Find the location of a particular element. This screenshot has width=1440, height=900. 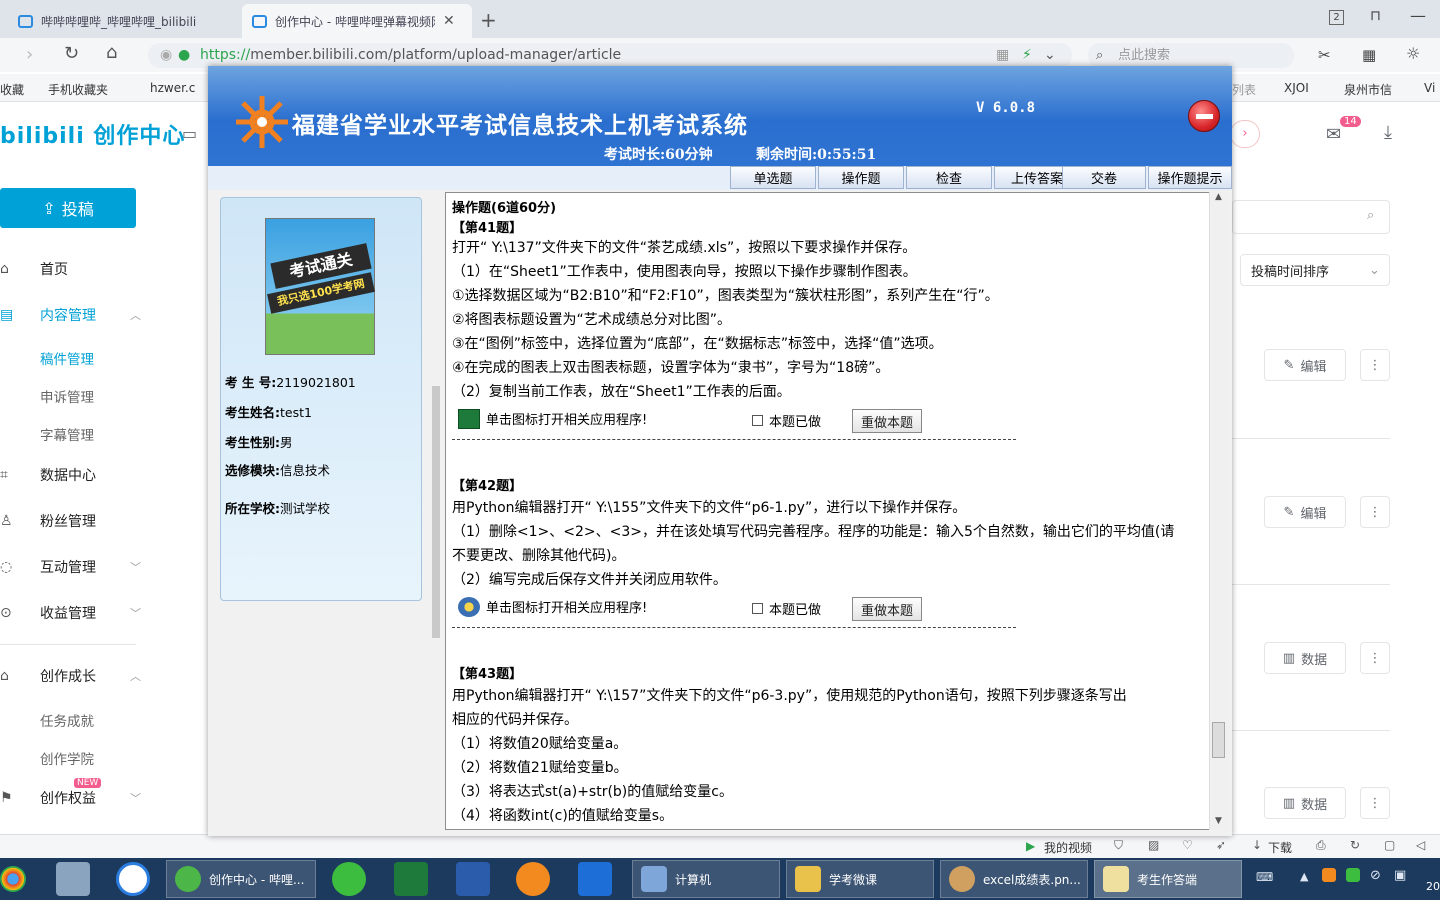

upload-button: ⇪ 投稿 is located at coordinates (68, 208).